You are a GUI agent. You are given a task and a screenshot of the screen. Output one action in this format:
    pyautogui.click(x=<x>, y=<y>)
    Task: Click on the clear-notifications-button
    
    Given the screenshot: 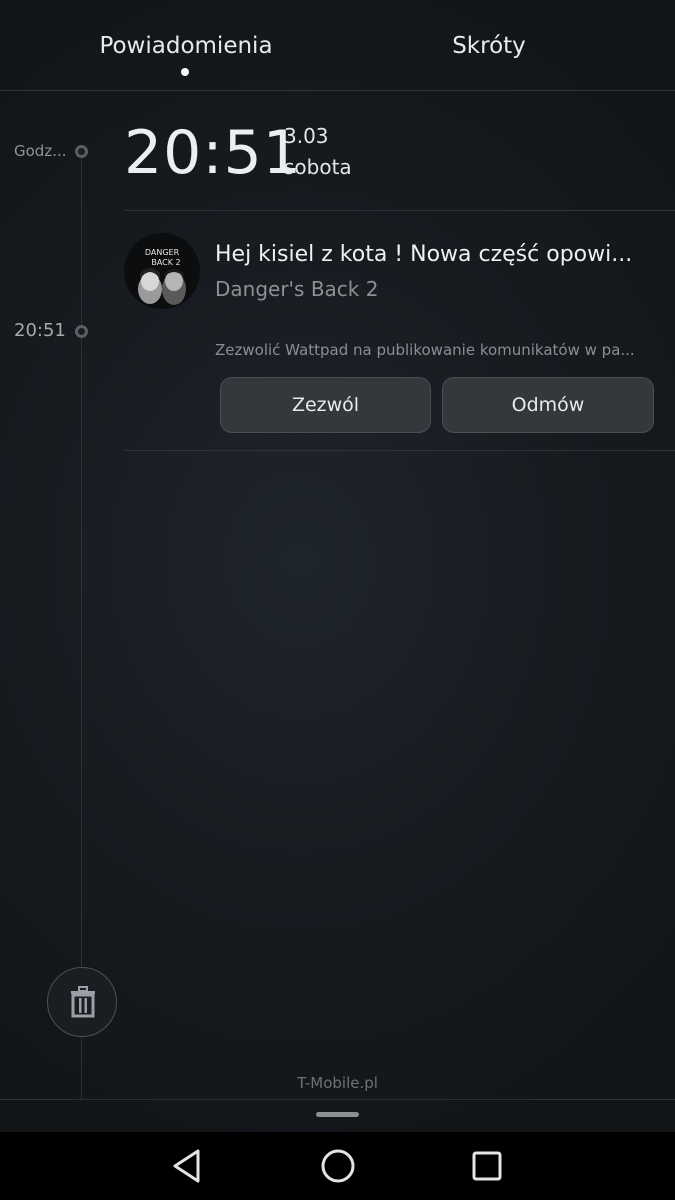 What is the action you would take?
    pyautogui.click(x=82, y=1002)
    